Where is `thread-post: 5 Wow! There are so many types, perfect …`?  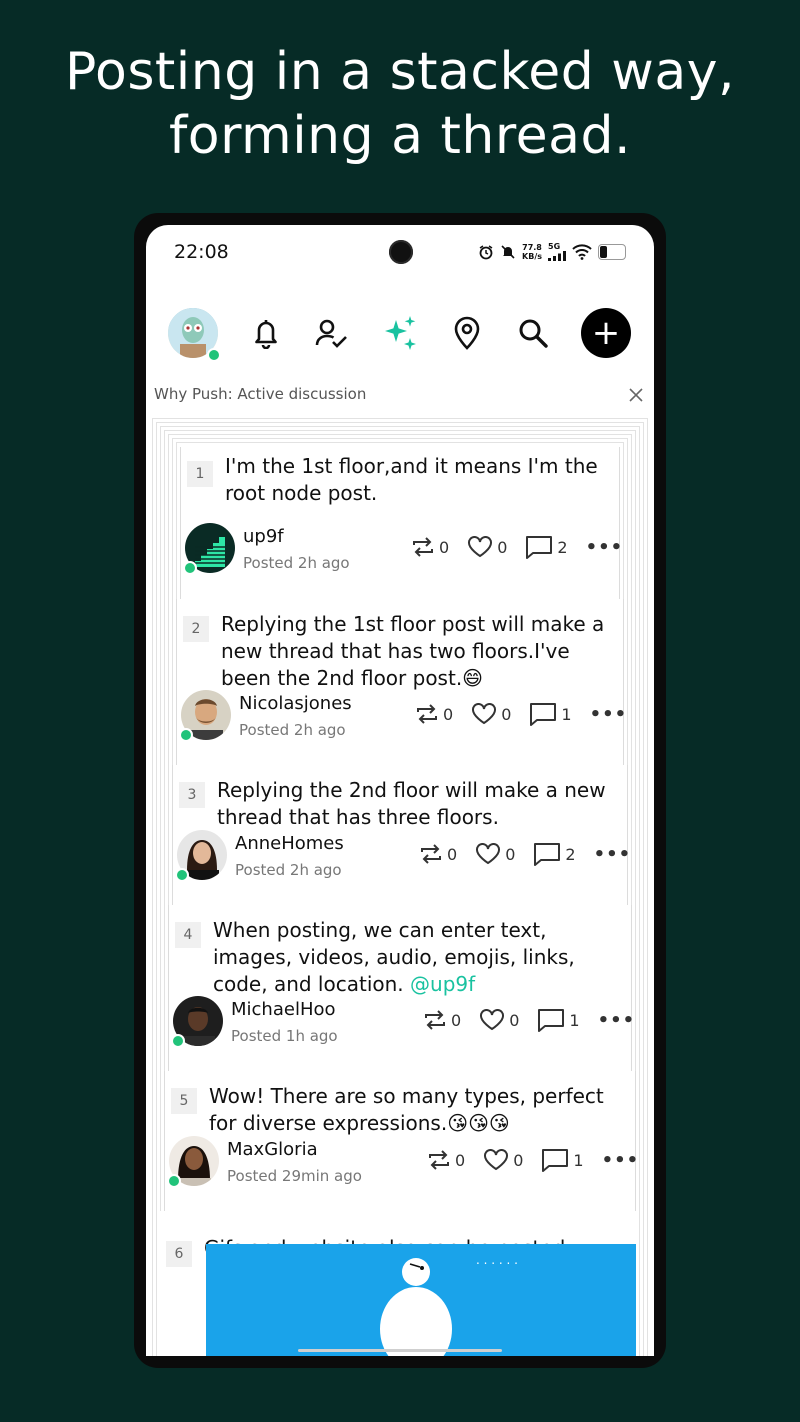
thread-post: 5 Wow! There are so many types, perfect … is located at coordinates (401, 1141).